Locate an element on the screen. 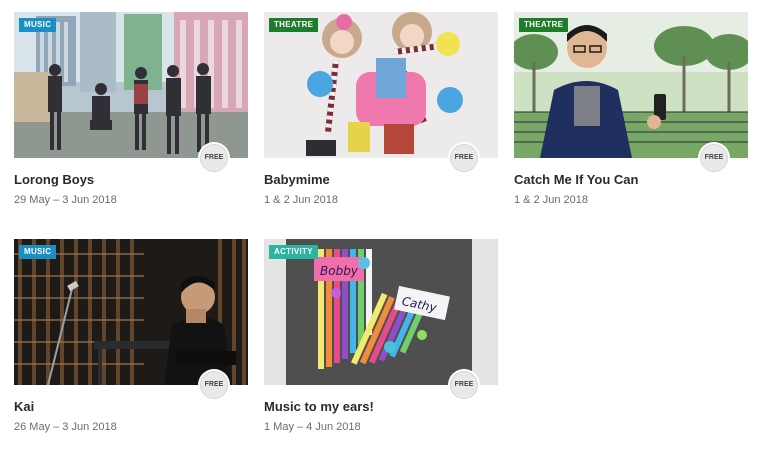  event-title: Kai is located at coordinates (24, 406).